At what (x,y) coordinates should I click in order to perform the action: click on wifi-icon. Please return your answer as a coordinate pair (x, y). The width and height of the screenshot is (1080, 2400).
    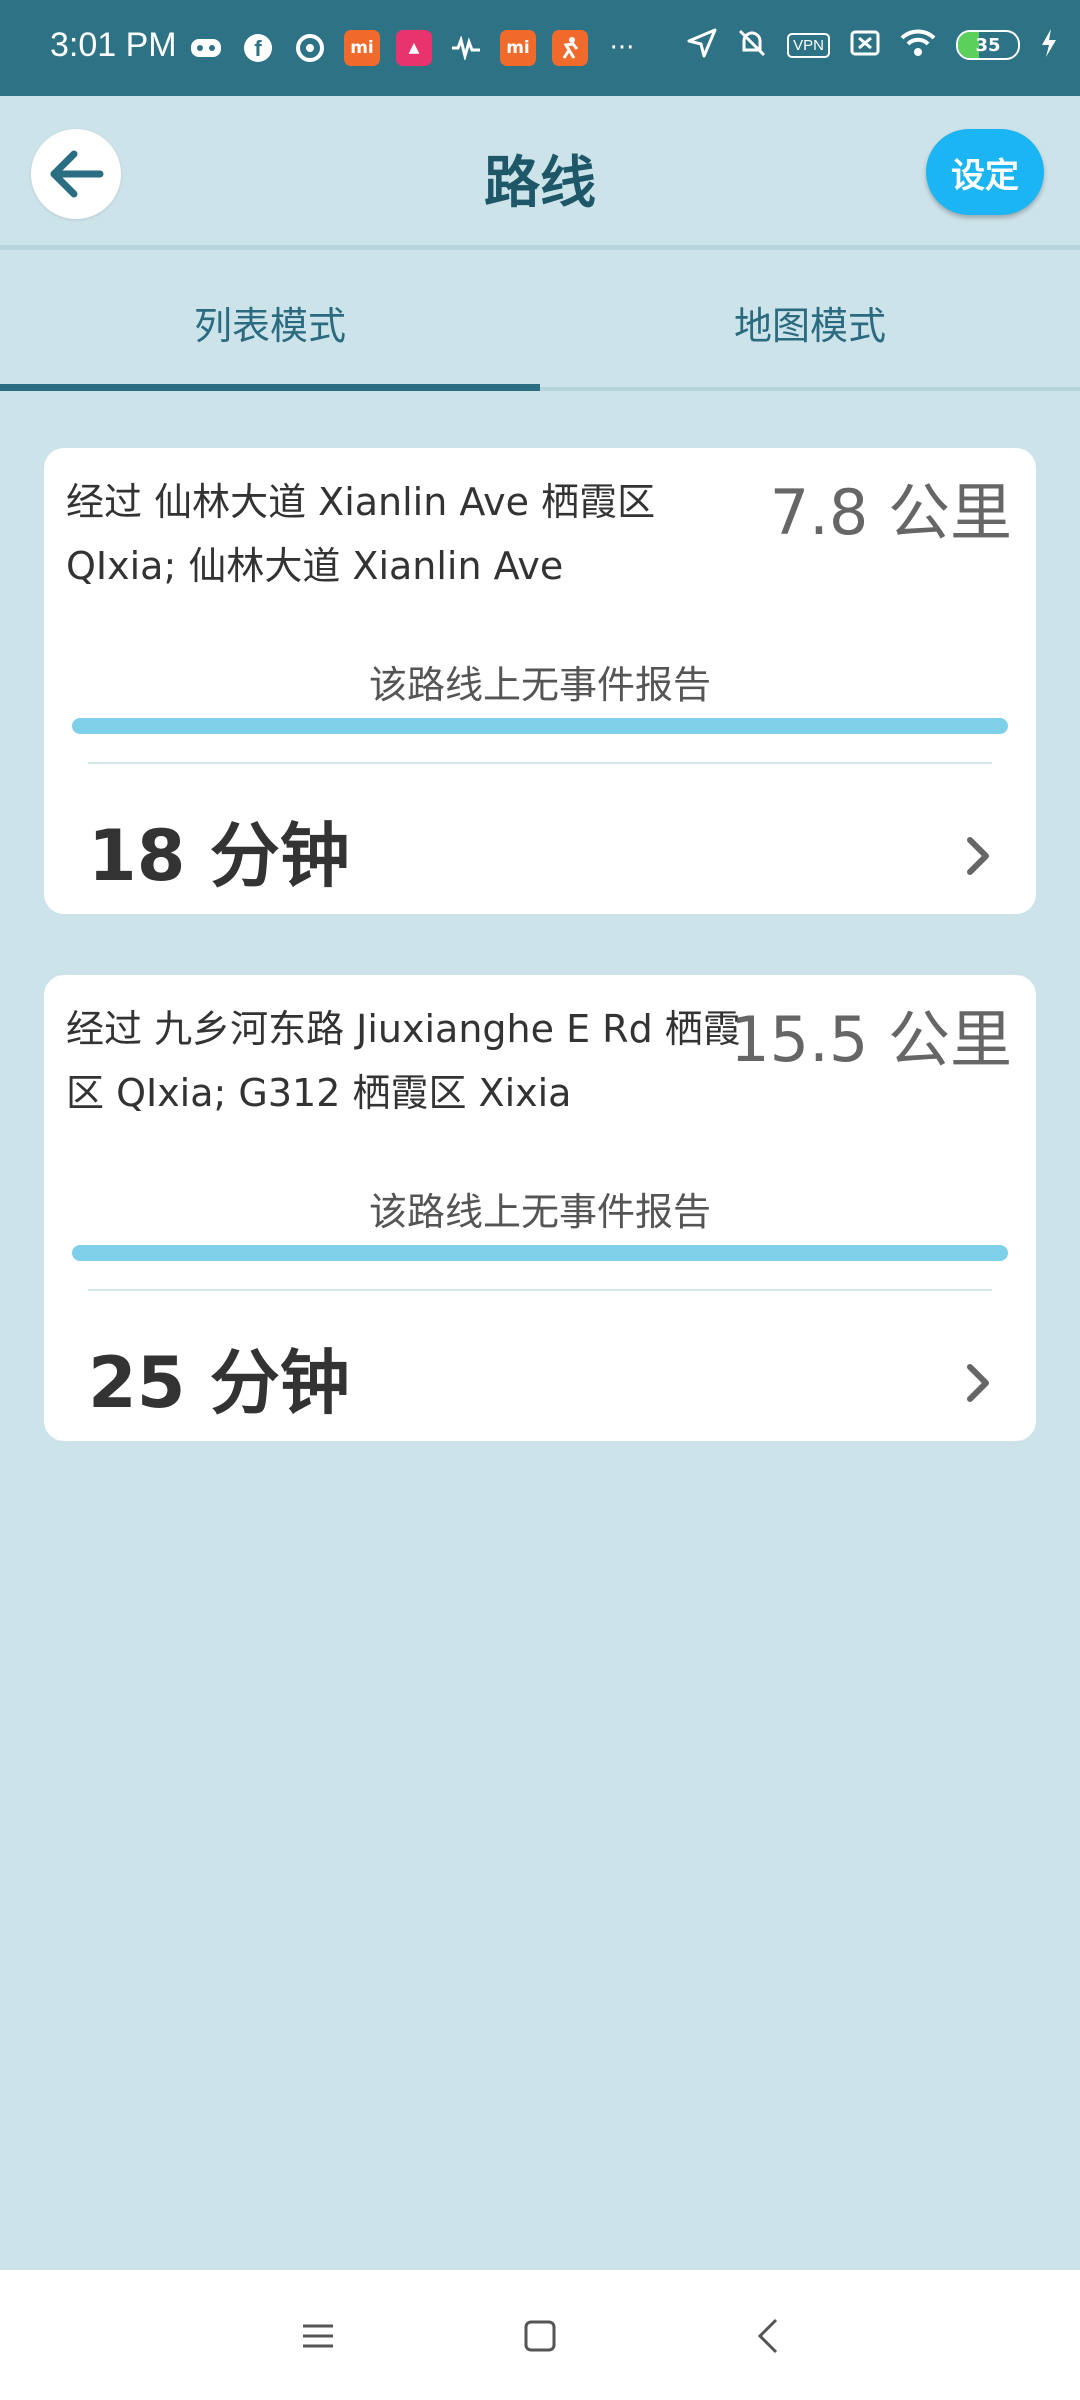
    Looking at the image, I should click on (918, 45).